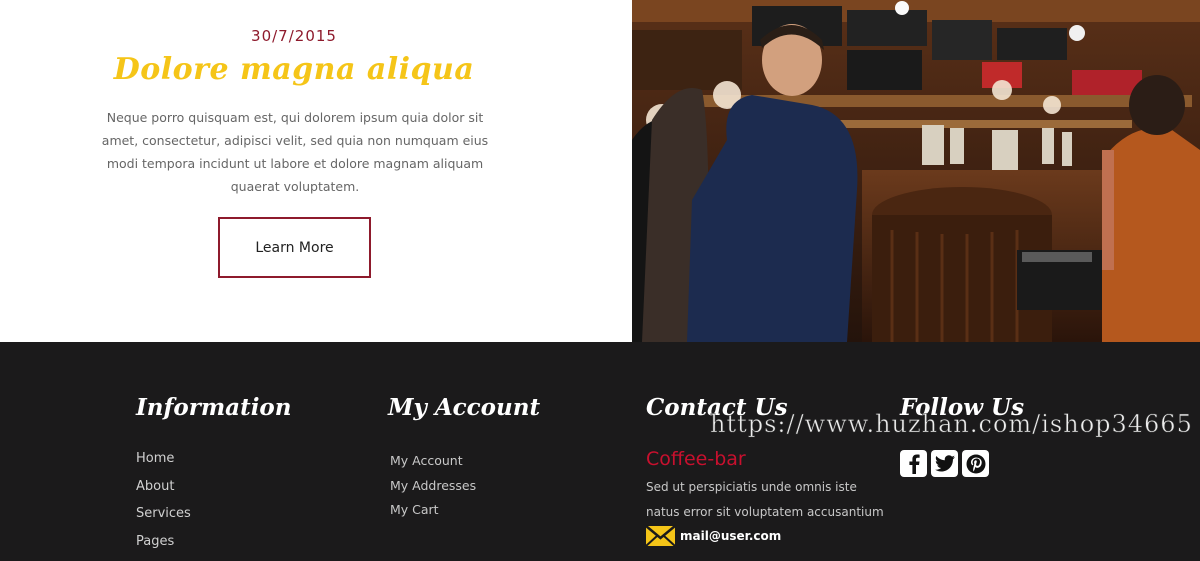 This screenshot has width=1200, height=561. I want to click on email-row: mail@user.com, so click(713, 536).